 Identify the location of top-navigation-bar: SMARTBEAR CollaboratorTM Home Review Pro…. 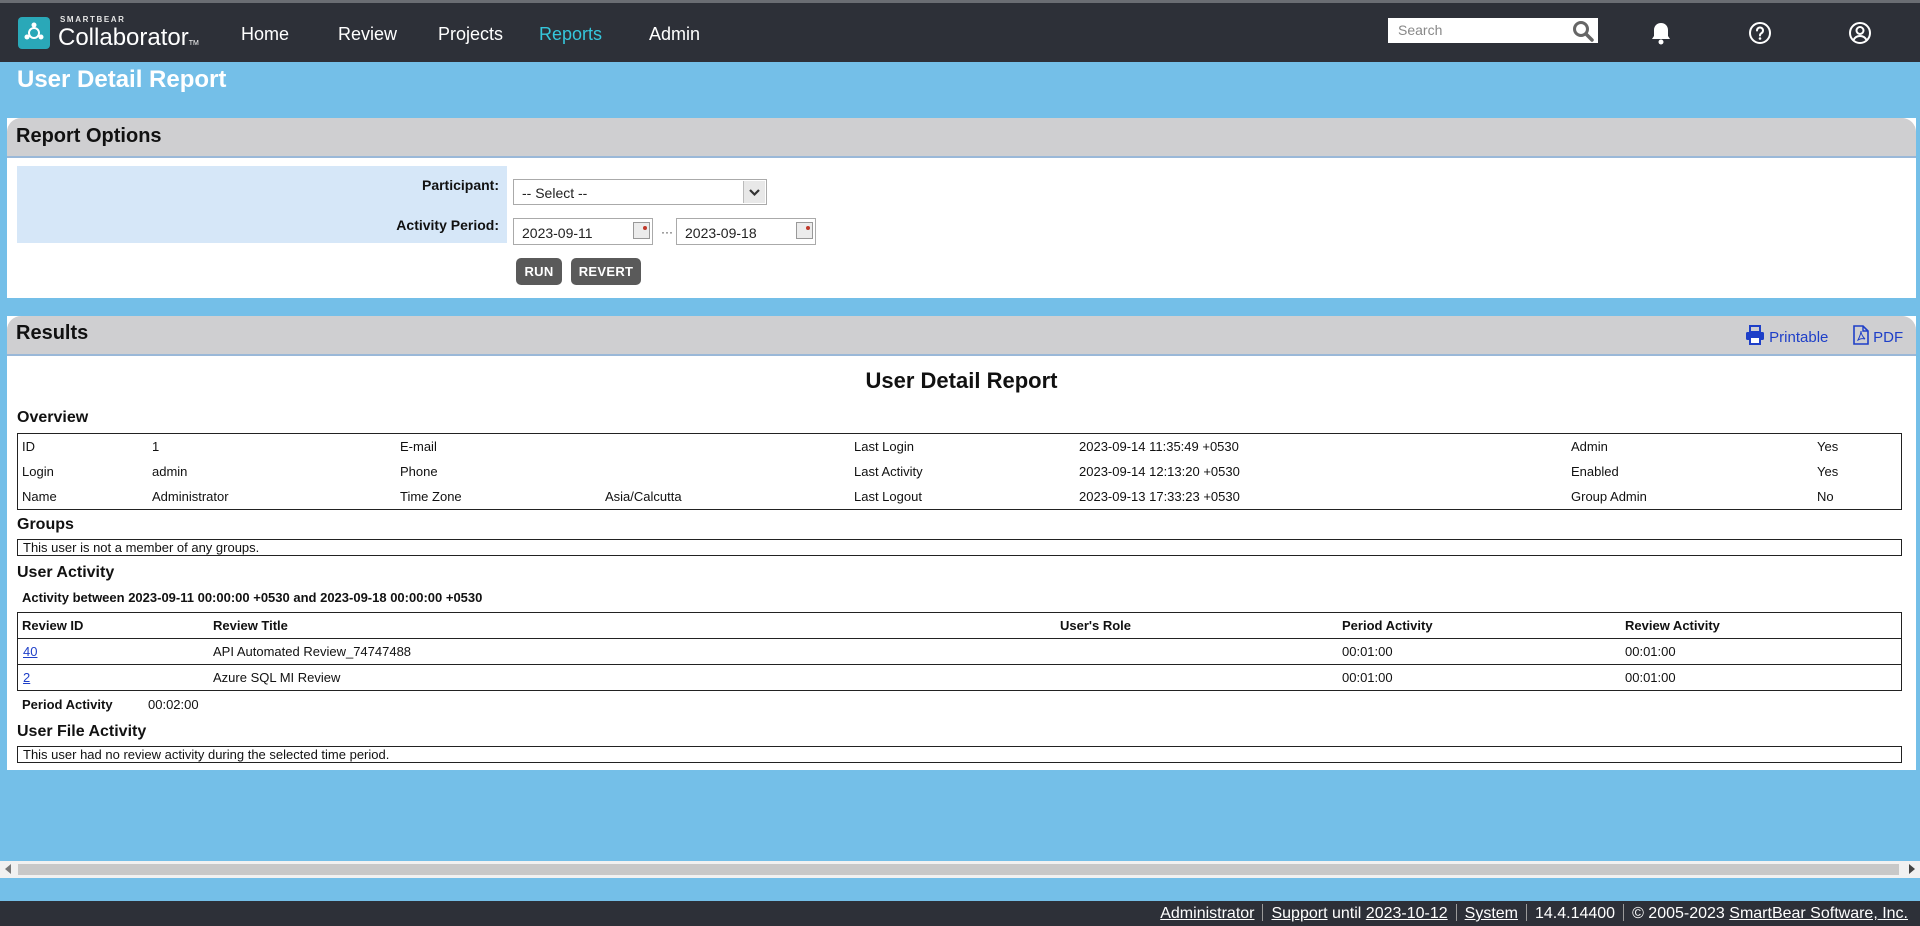
(960, 31).